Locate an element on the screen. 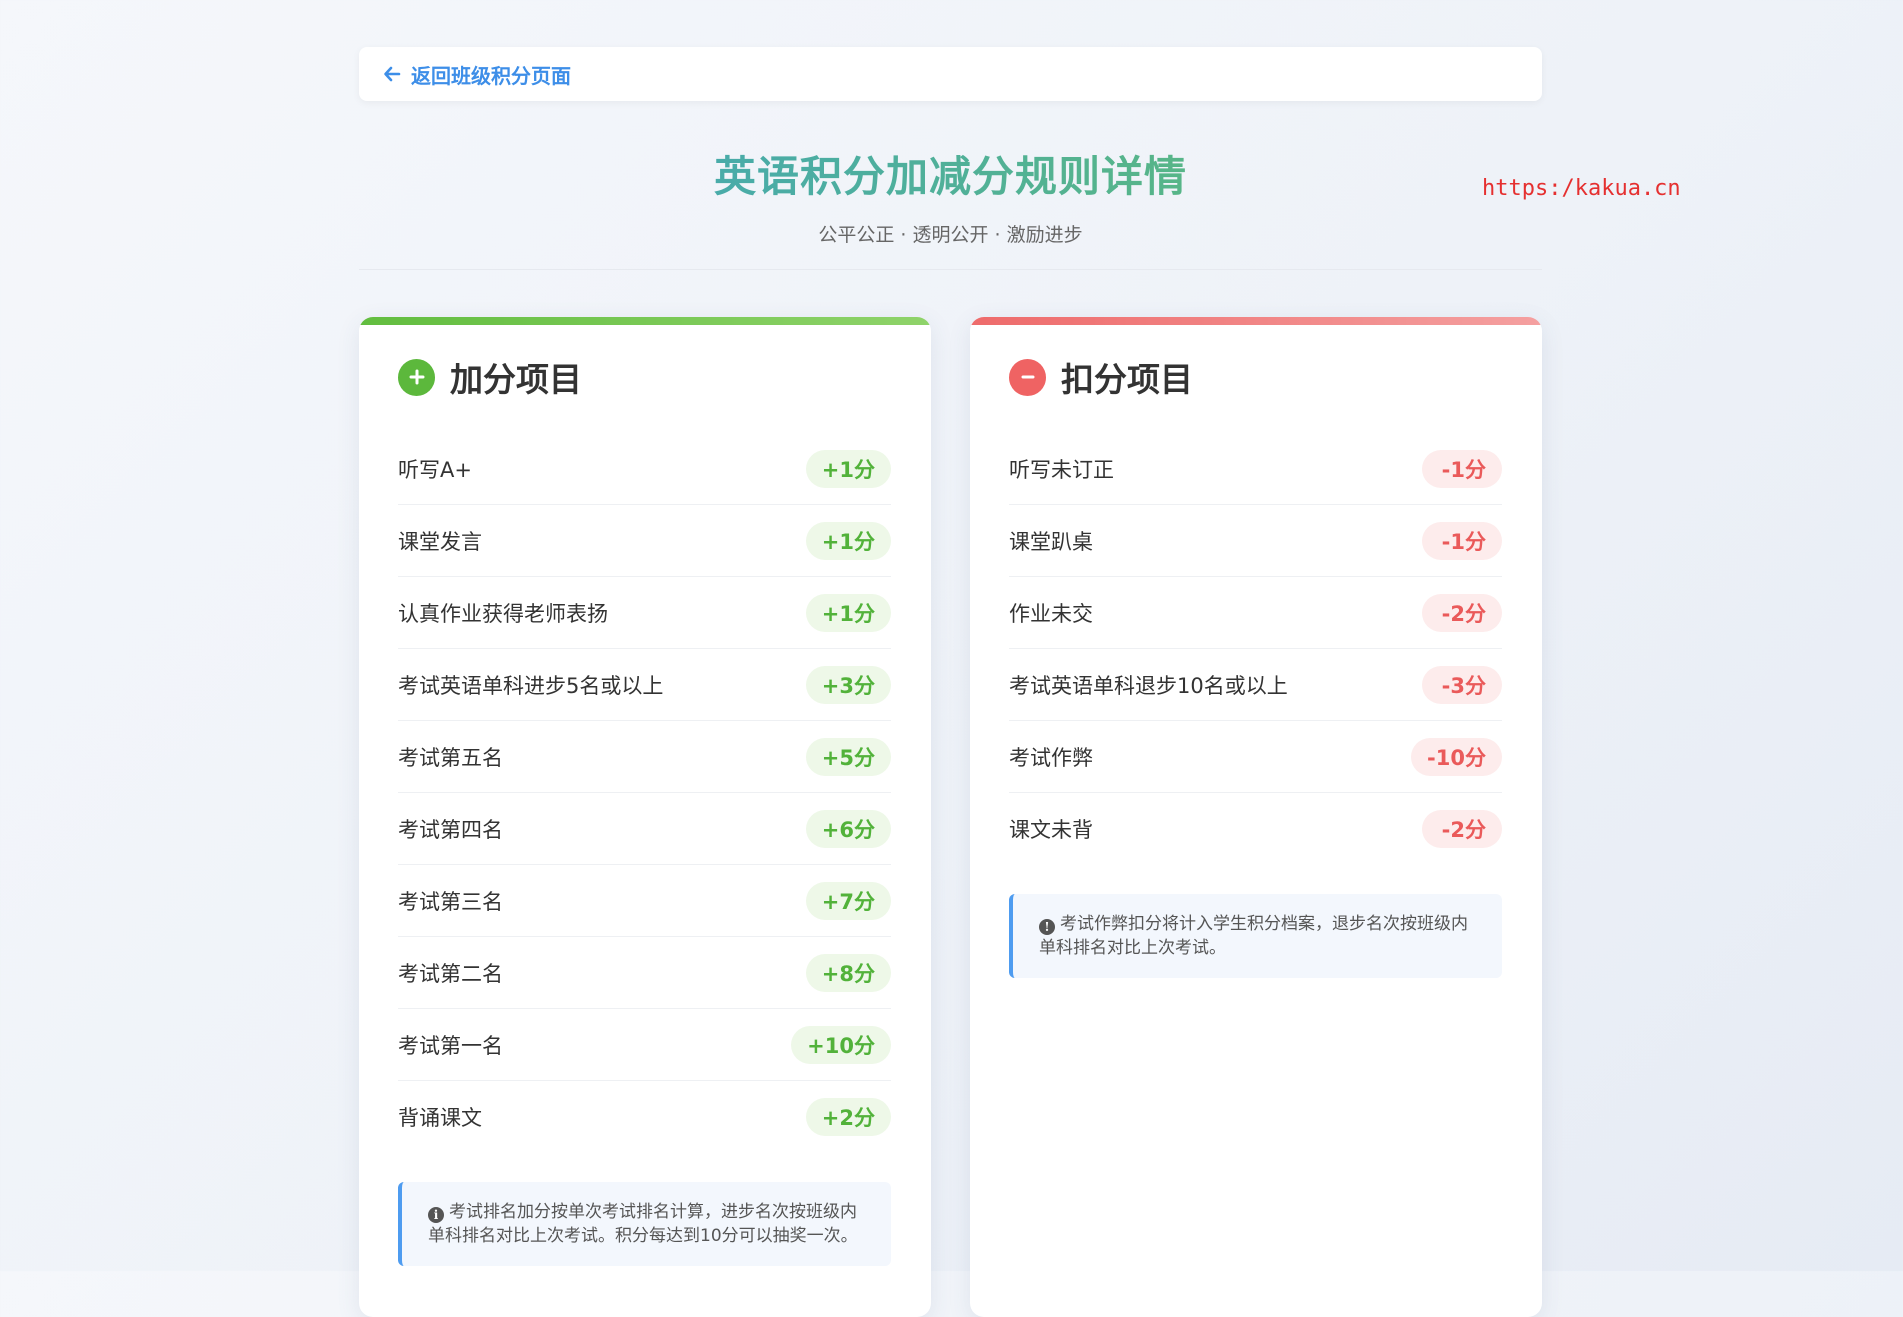 The image size is (1903, 1317). rule-name: 课文未背 is located at coordinates (1051, 829).